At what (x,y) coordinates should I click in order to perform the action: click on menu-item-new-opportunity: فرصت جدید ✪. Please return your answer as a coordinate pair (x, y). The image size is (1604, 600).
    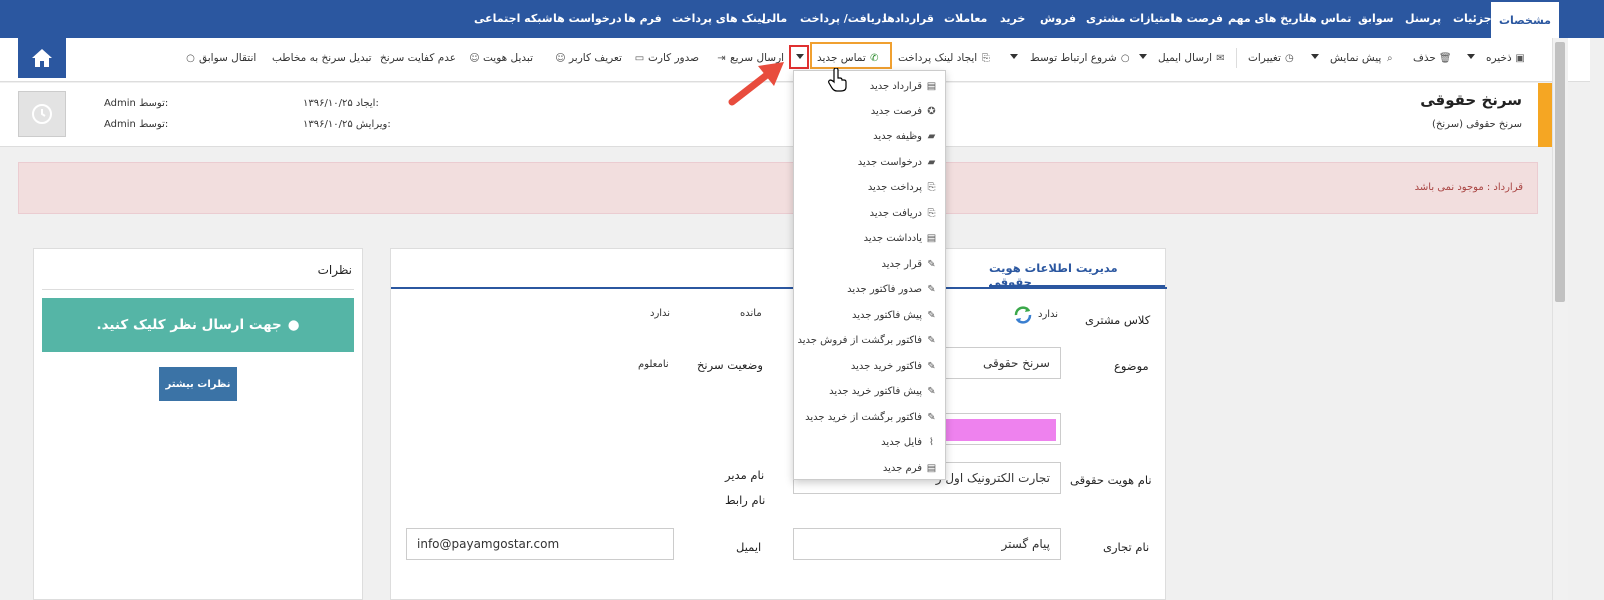
    Looking at the image, I should click on (904, 111).